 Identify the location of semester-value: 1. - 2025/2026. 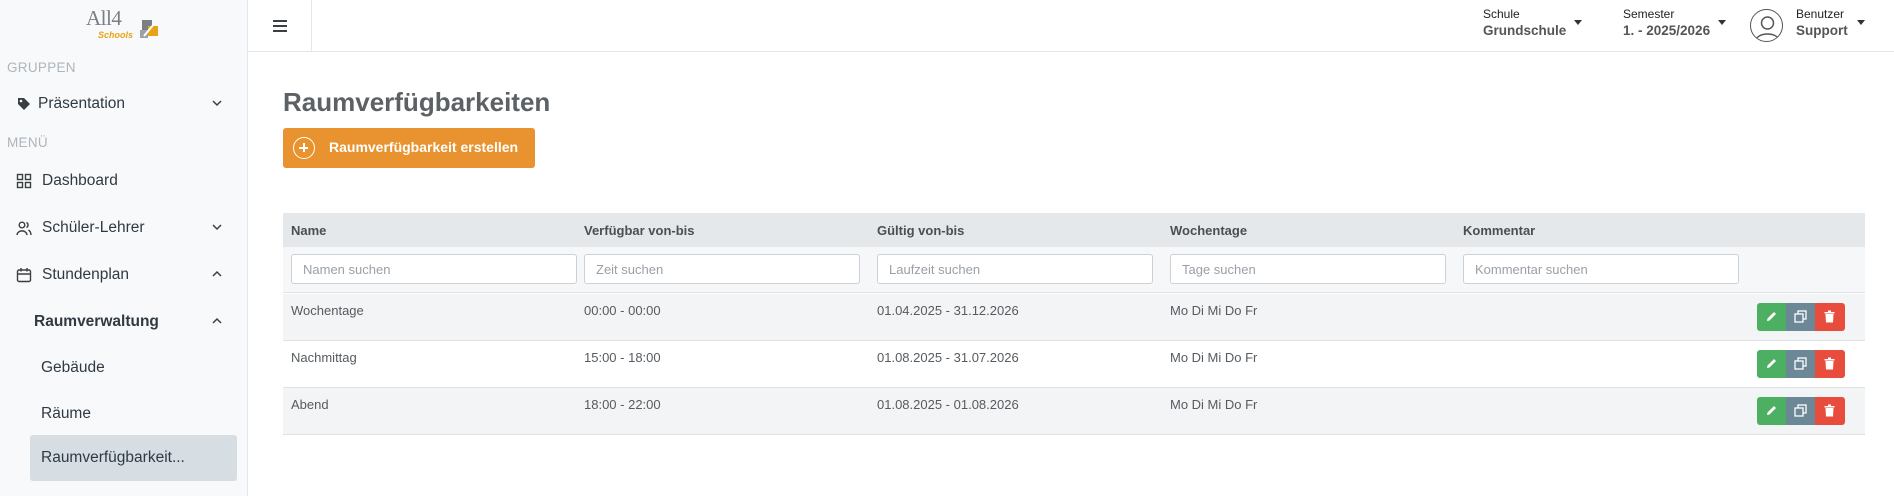
(1667, 30).